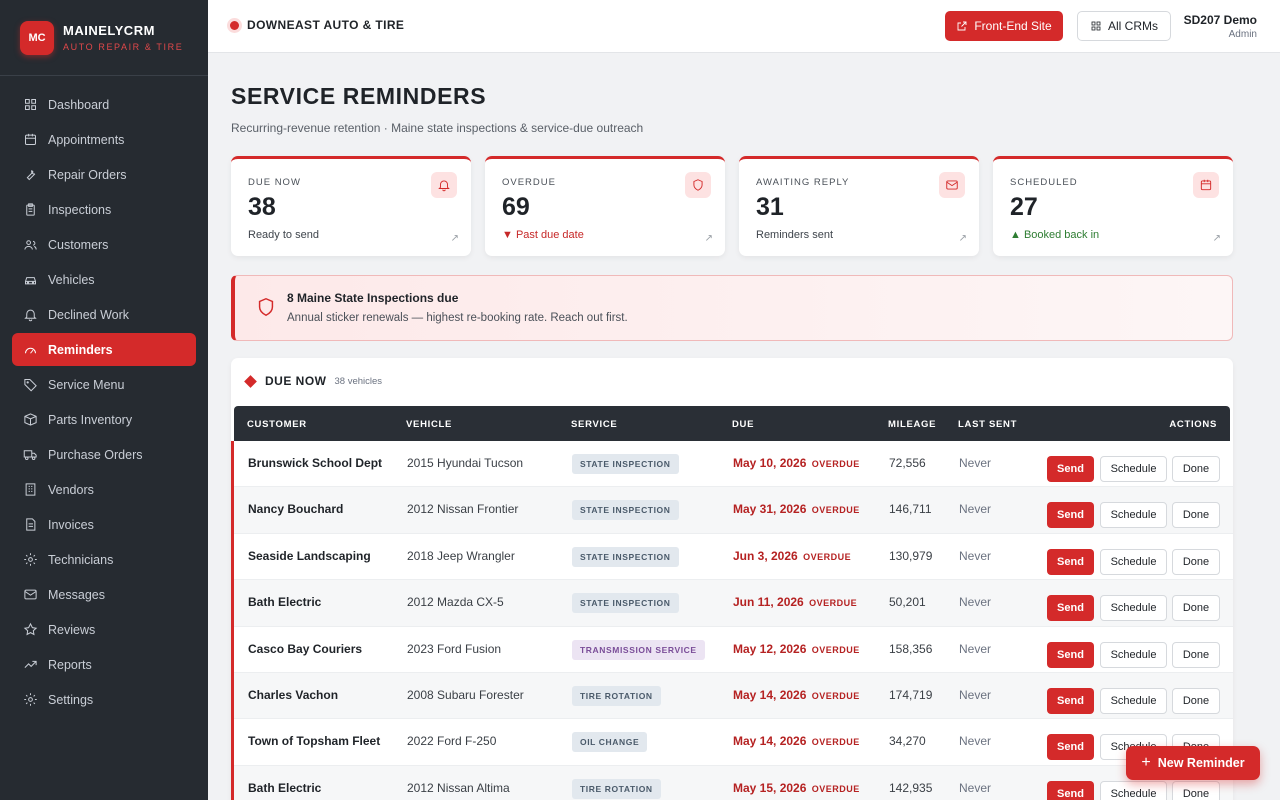 The height and width of the screenshot is (800, 1280). What do you see at coordinates (104, 419) in the screenshot?
I see `sidebar-item-parts-inventory: Parts Inventory` at bounding box center [104, 419].